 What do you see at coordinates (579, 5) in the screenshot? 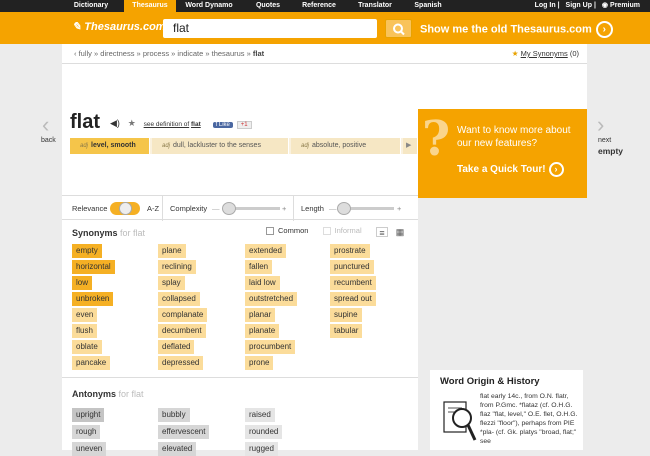
I see `signup-link: Sign Up` at bounding box center [579, 5].